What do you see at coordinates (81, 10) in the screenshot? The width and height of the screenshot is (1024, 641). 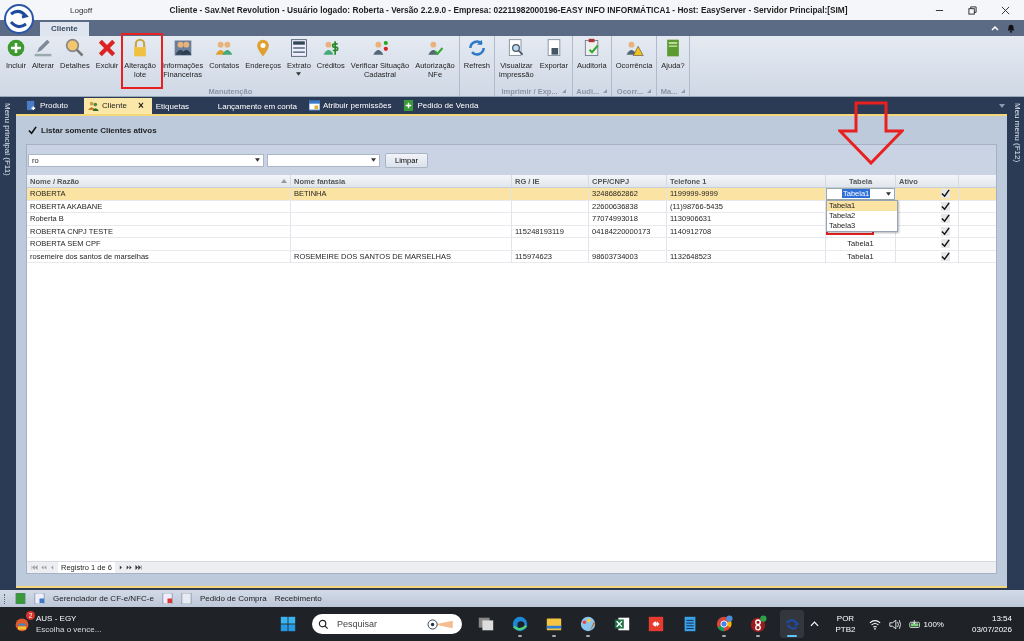 I see `logoff-label: Logoff` at bounding box center [81, 10].